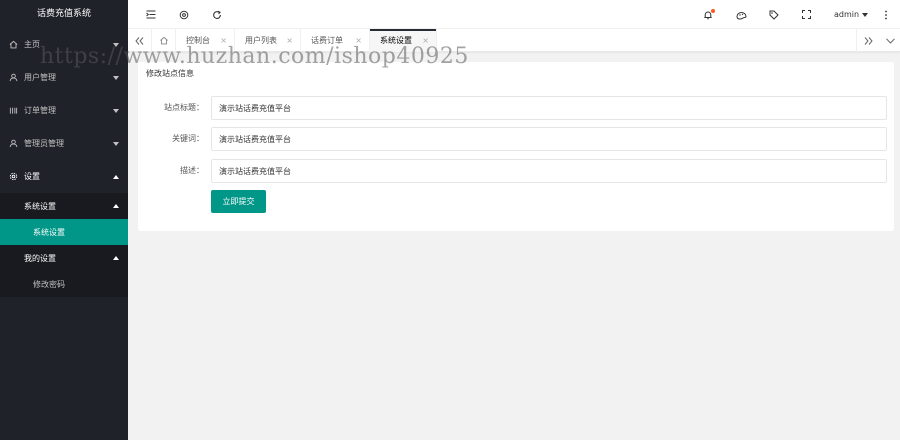  What do you see at coordinates (192, 170) in the screenshot?
I see `field-label: 描述：` at bounding box center [192, 170].